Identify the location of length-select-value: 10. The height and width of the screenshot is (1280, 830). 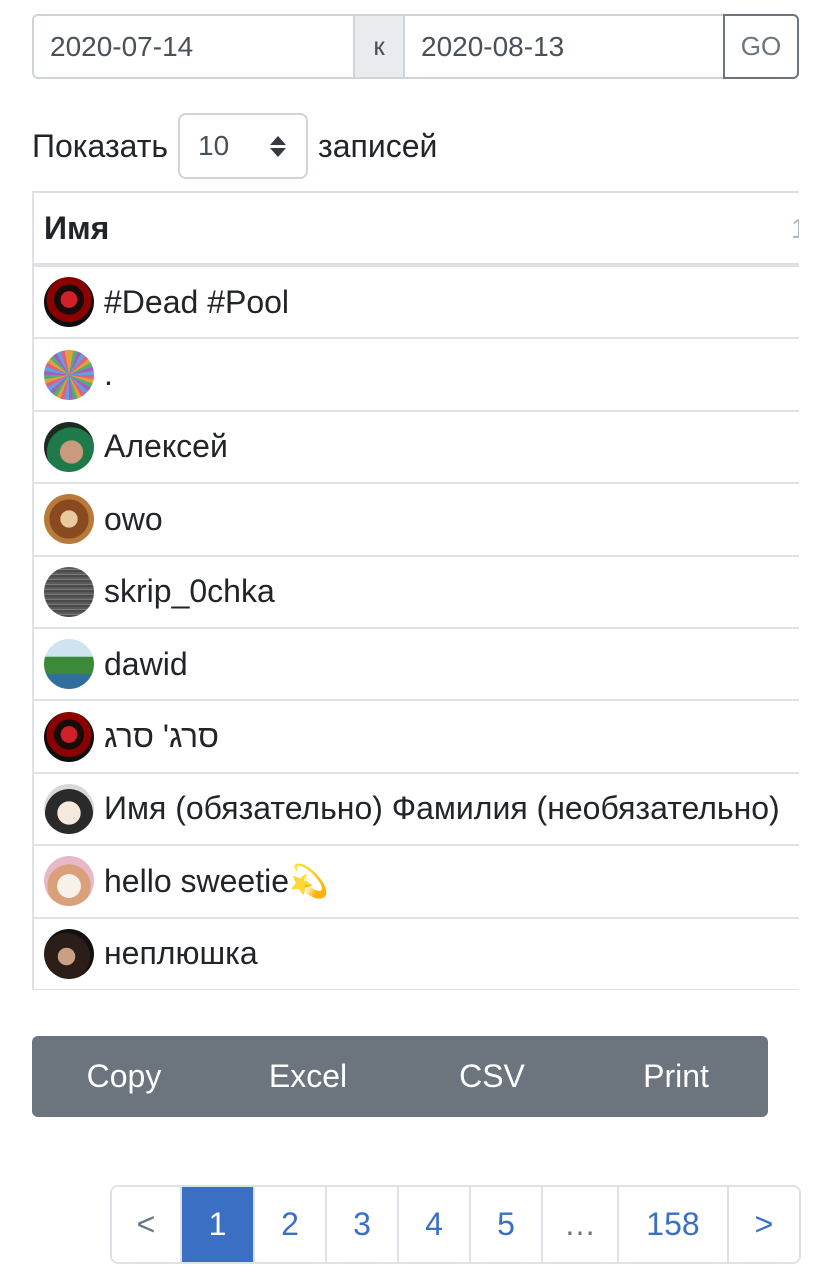
(214, 145).